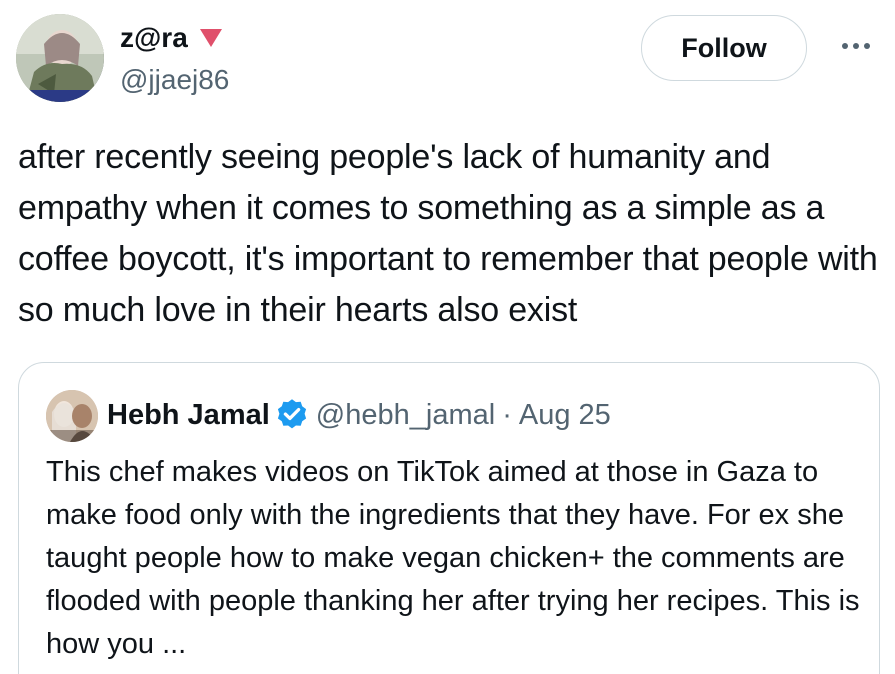 The width and height of the screenshot is (895, 674). What do you see at coordinates (154, 38) in the screenshot?
I see `author-display-name: z@ra` at bounding box center [154, 38].